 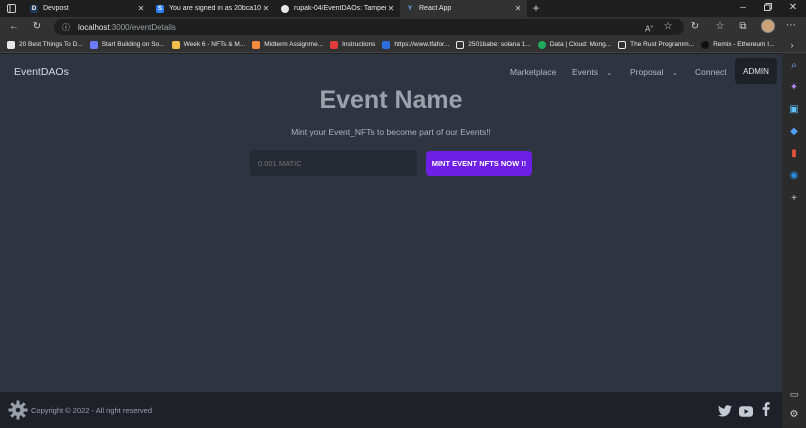 I want to click on address-host: localhost, so click(x=94, y=27).